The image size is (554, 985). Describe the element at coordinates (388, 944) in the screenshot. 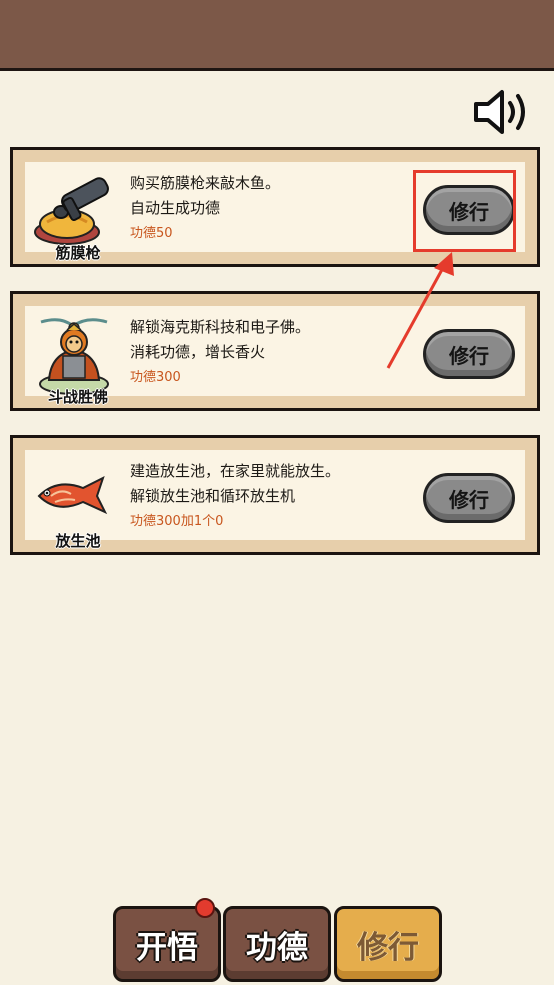

I see `tab-practice: 修行` at that location.